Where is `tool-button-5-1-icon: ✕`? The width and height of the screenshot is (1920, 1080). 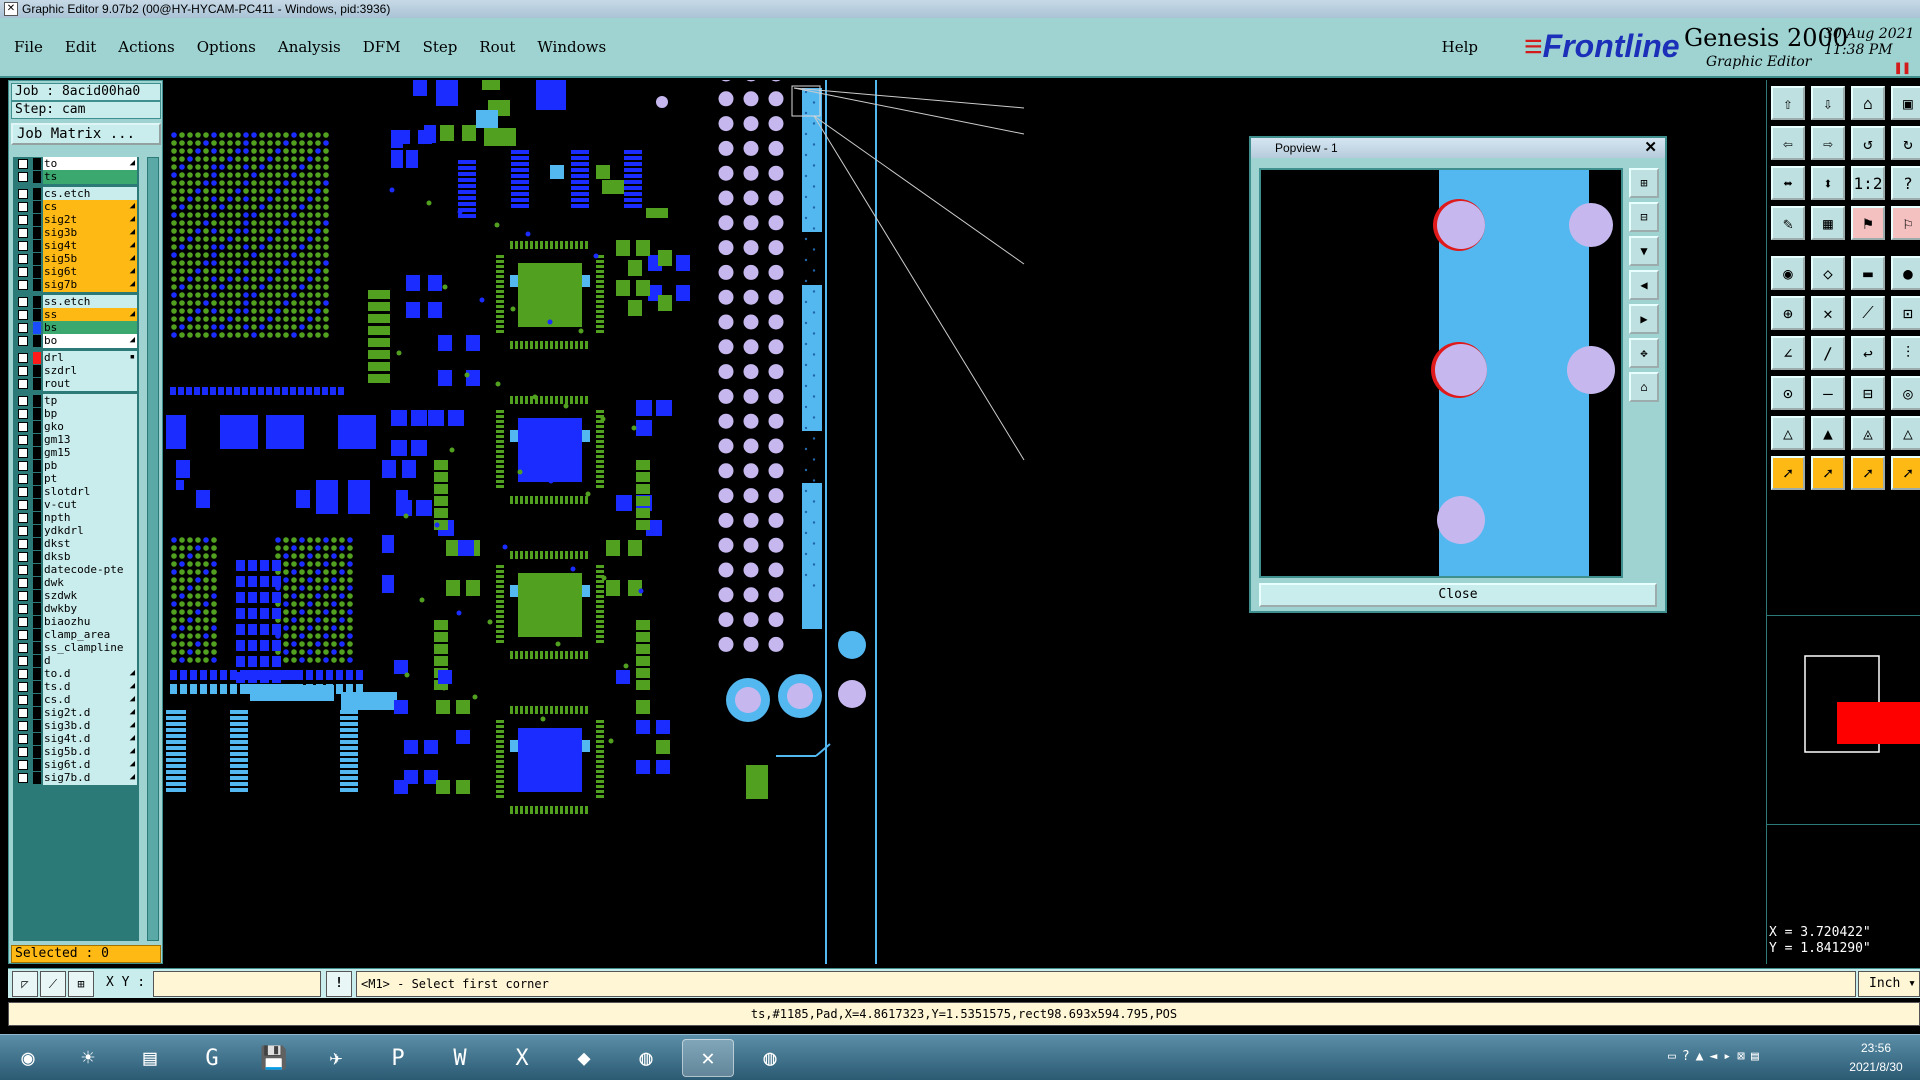
tool-button-5-1-icon: ✕ is located at coordinates (1828, 313).